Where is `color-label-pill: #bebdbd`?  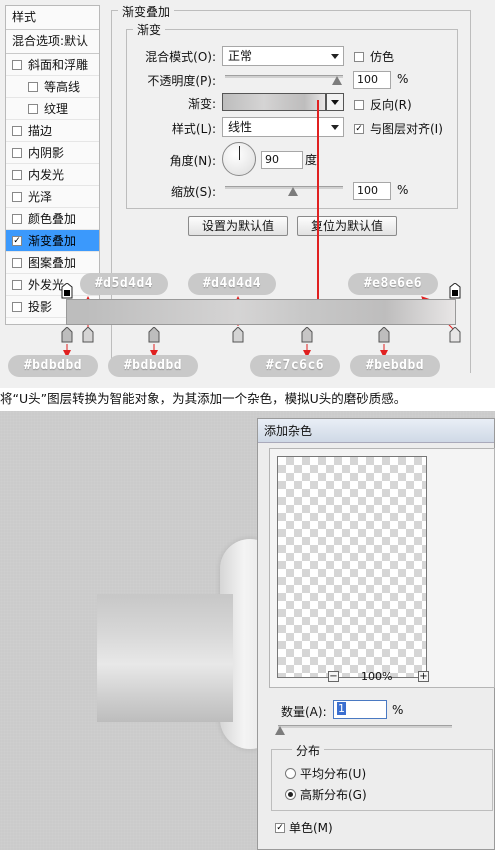 color-label-pill: #bebdbd is located at coordinates (395, 366).